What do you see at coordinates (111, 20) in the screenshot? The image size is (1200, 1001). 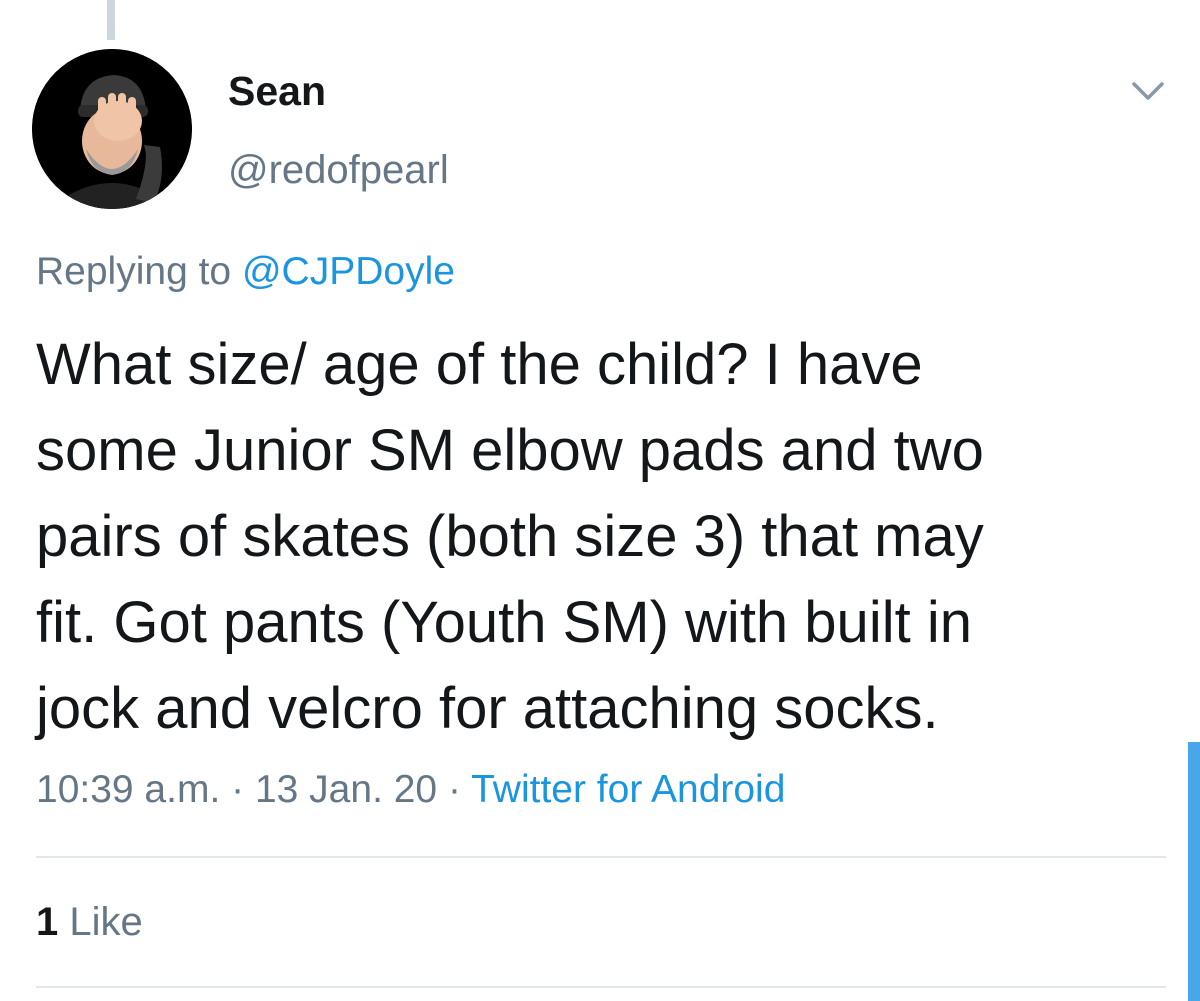 I see `thread-connector-line` at bounding box center [111, 20].